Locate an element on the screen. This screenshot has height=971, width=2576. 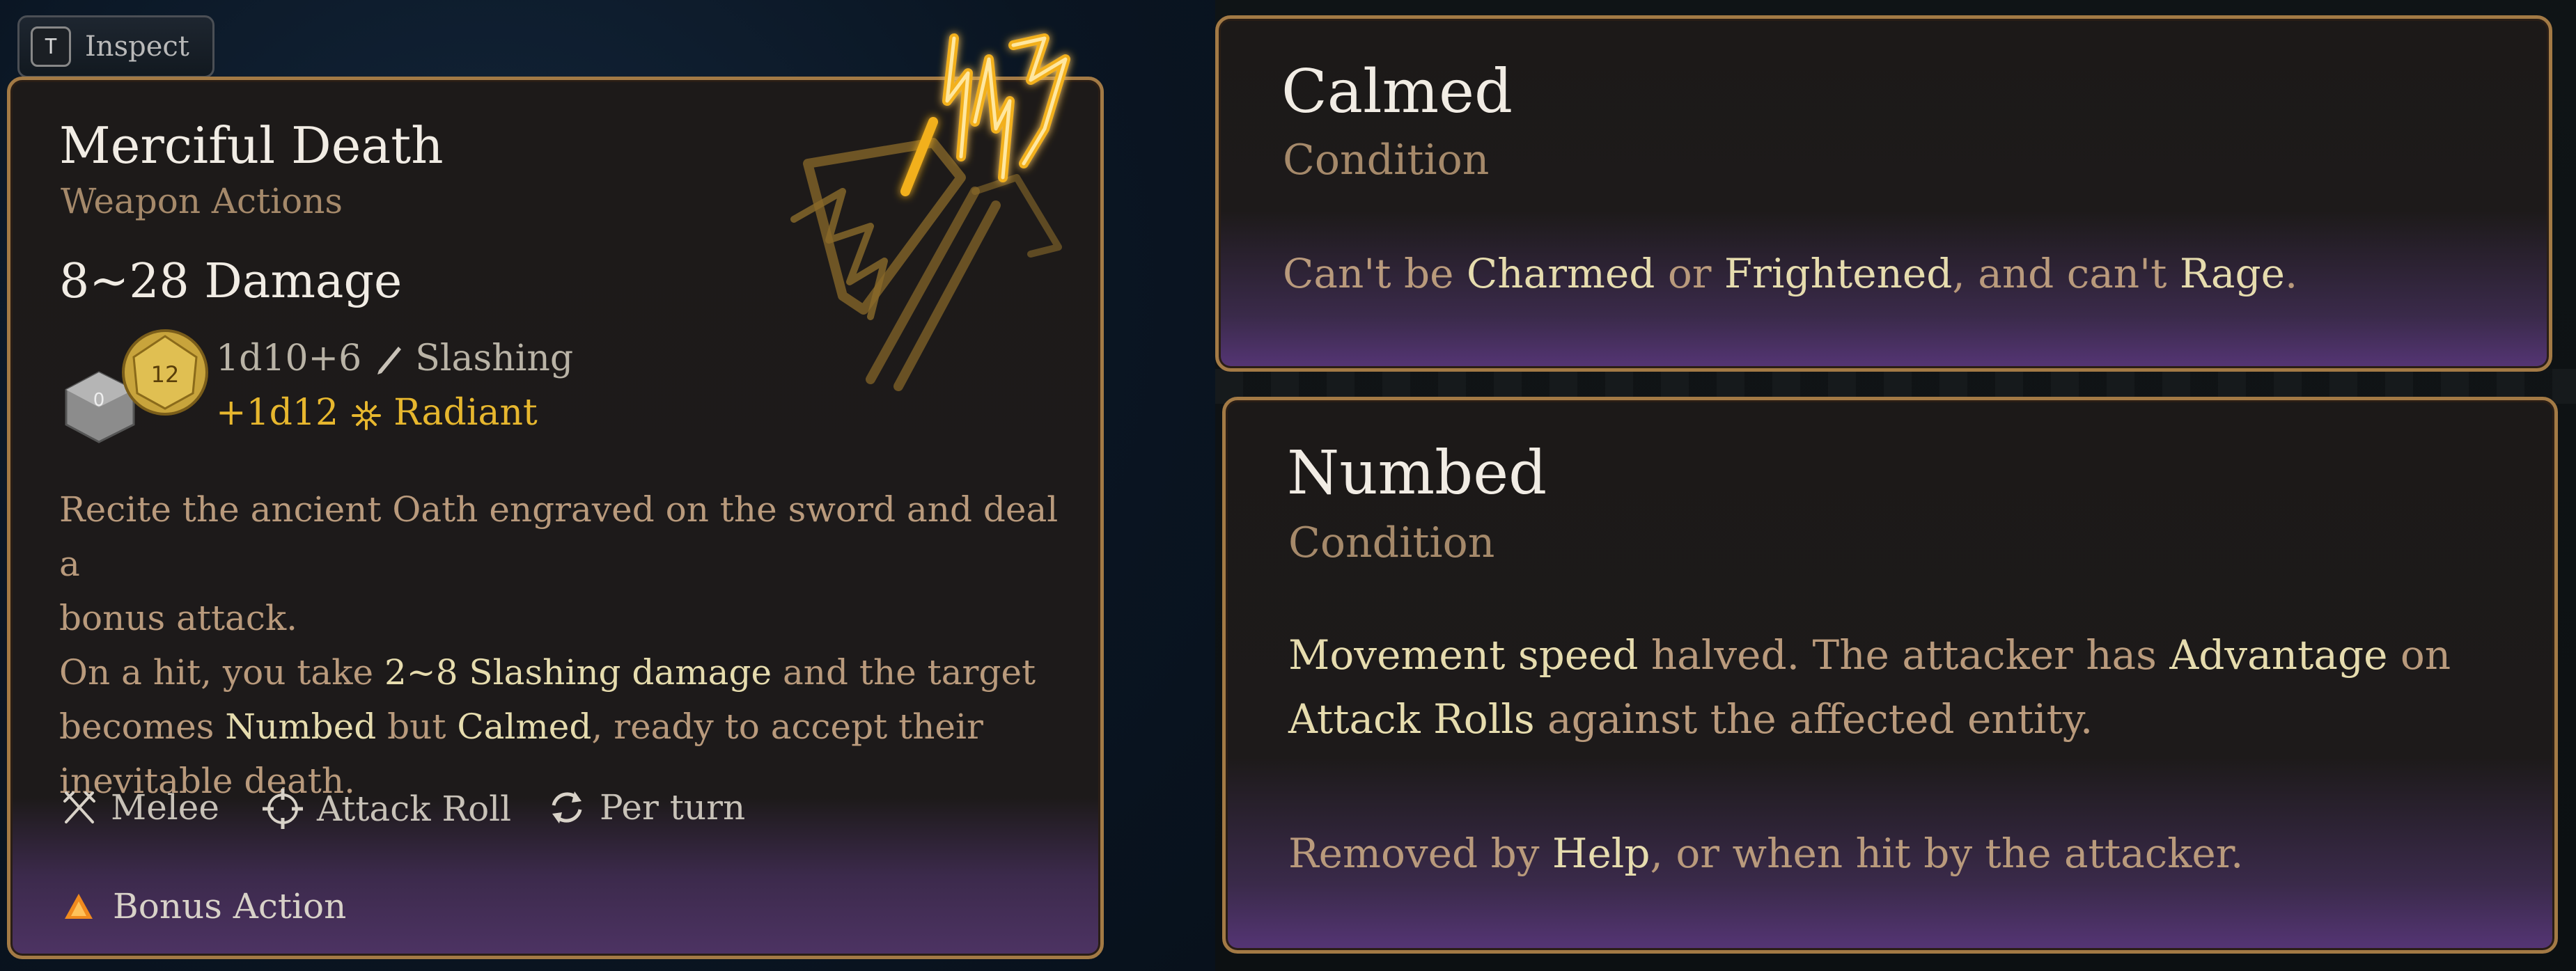
spell-title: Merciful Death is located at coordinates (251, 145).